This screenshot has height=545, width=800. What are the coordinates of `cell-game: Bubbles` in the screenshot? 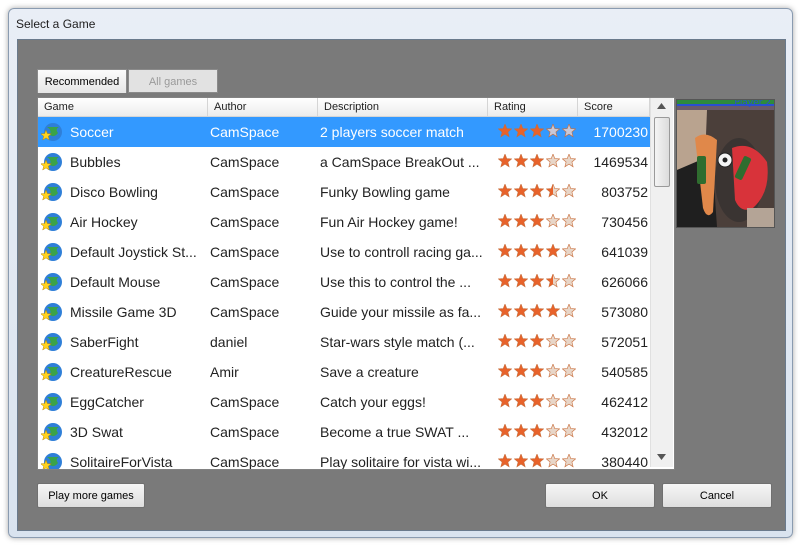 It's located at (95, 162).